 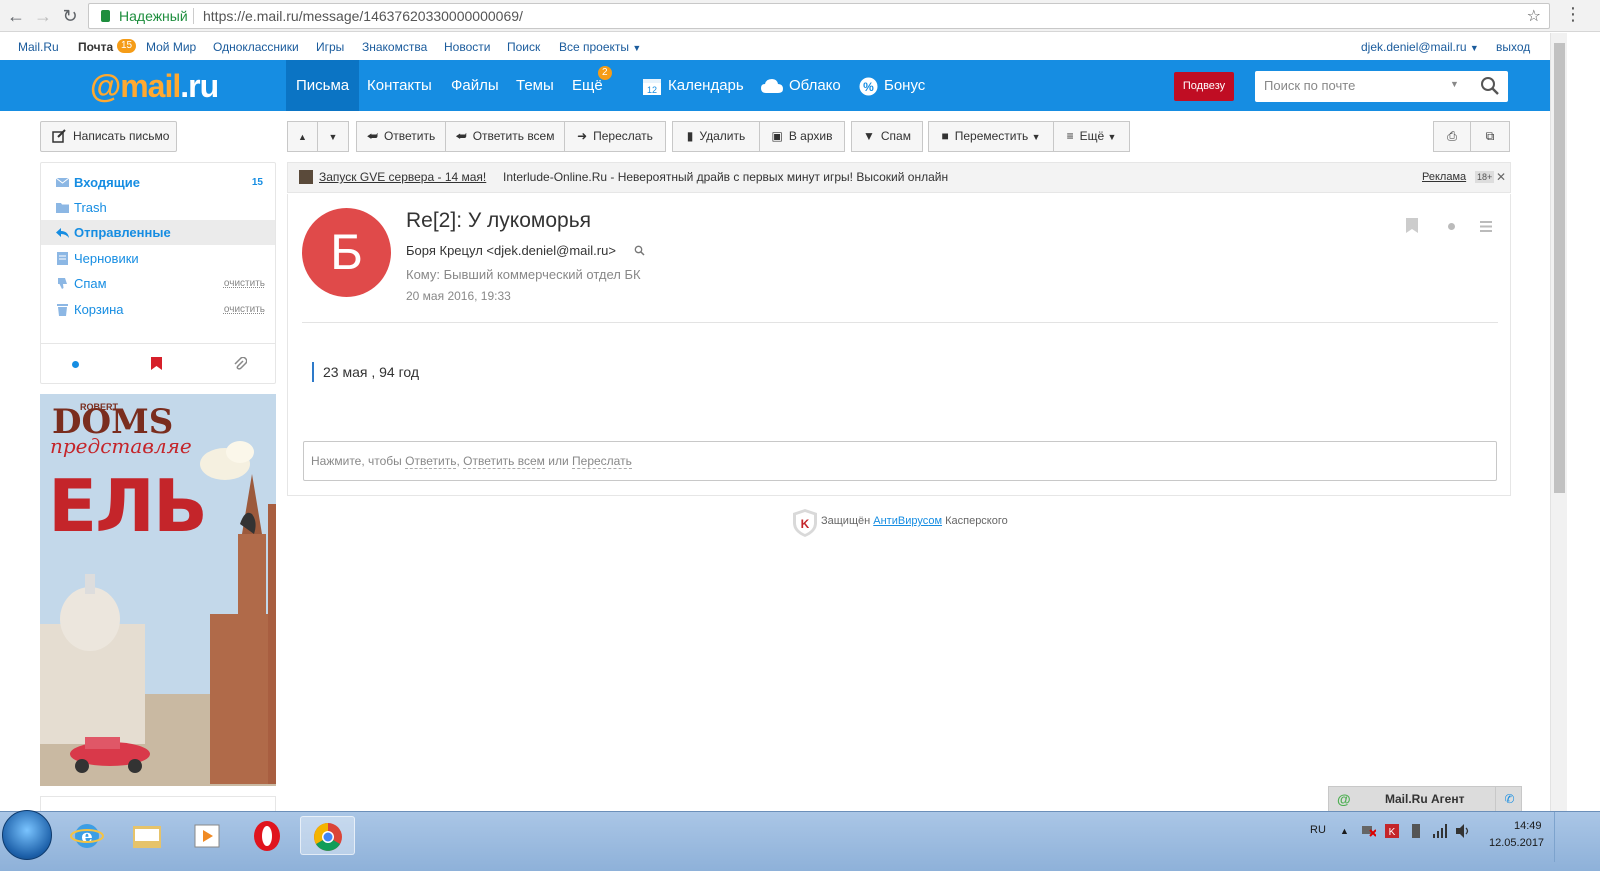 I want to click on promo-button: Подвезу, so click(x=1204, y=86).